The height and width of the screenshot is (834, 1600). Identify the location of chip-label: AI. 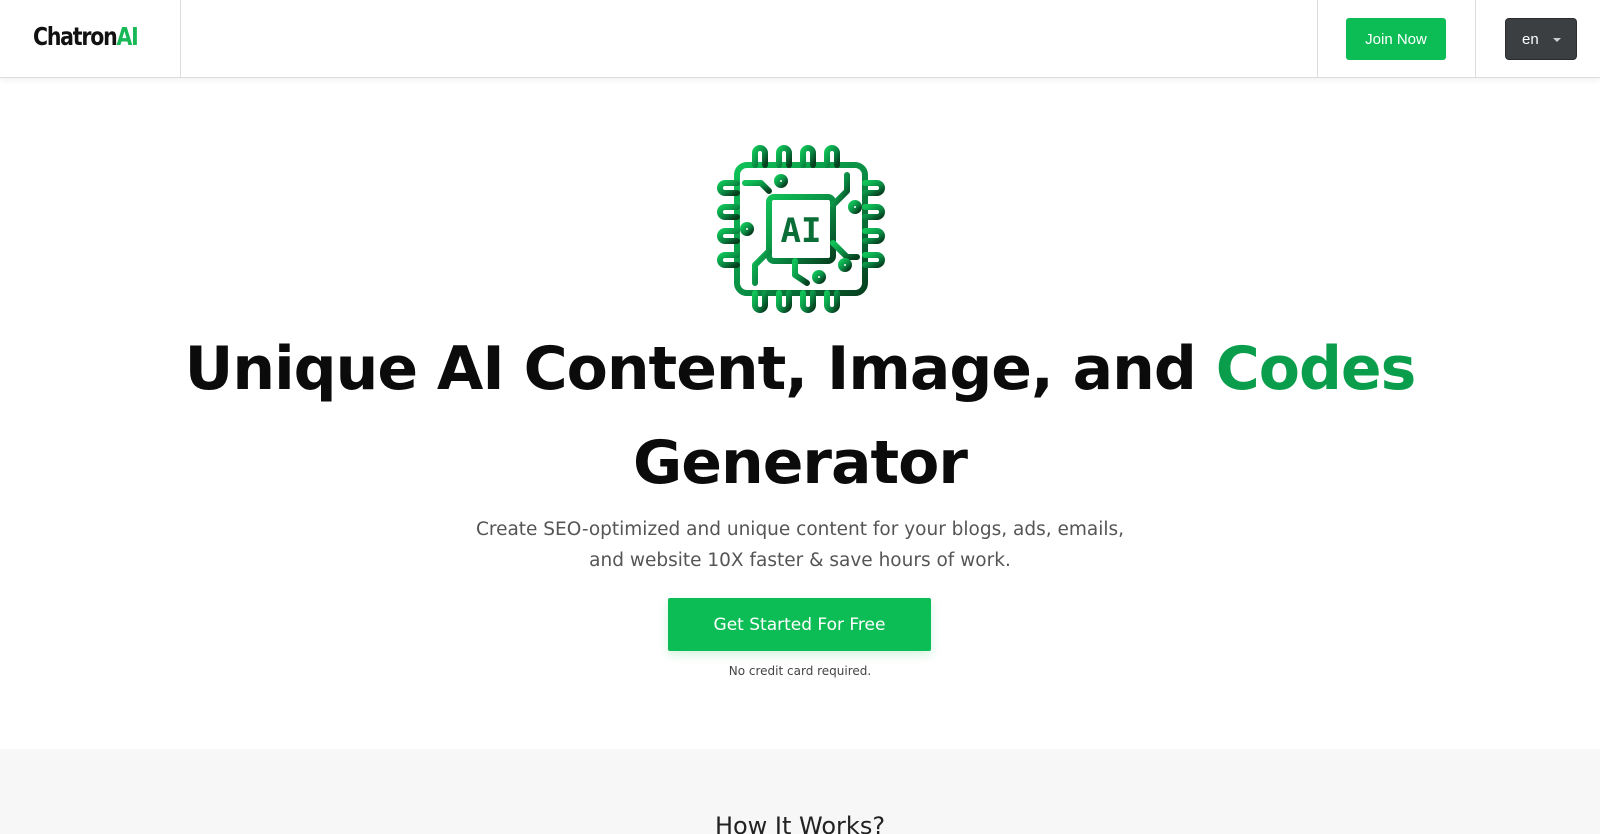
(801, 231).